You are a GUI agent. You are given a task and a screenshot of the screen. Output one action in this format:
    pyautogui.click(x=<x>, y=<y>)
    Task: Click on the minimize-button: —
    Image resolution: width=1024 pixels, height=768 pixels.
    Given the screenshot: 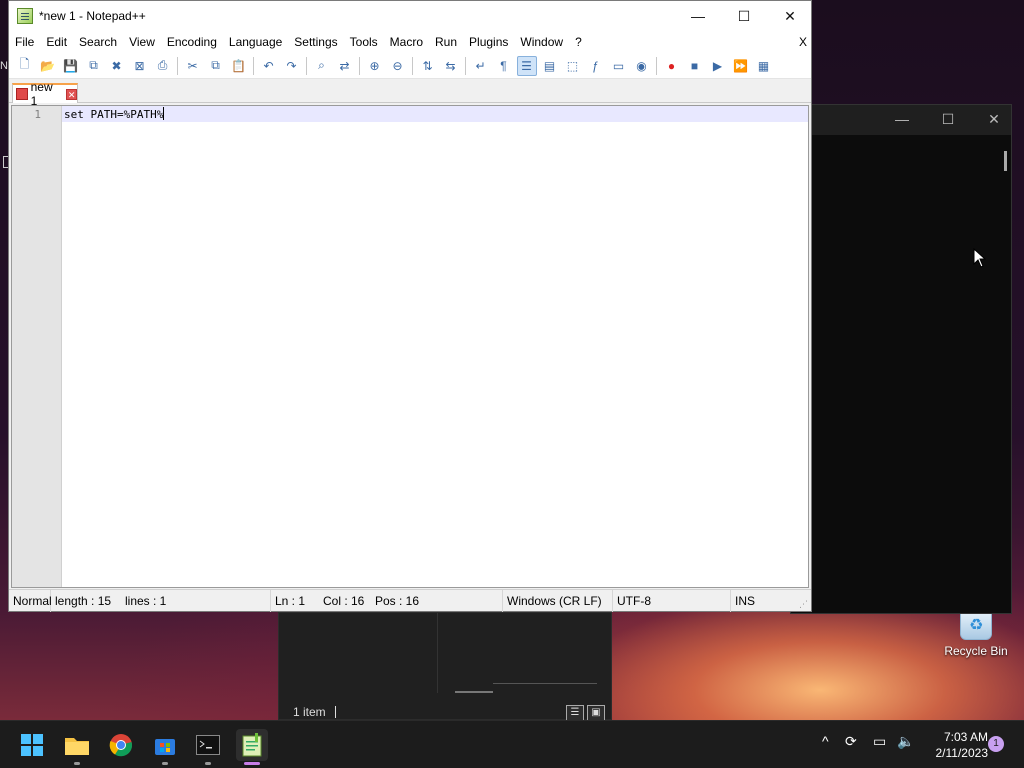 What is the action you would take?
    pyautogui.click(x=698, y=16)
    